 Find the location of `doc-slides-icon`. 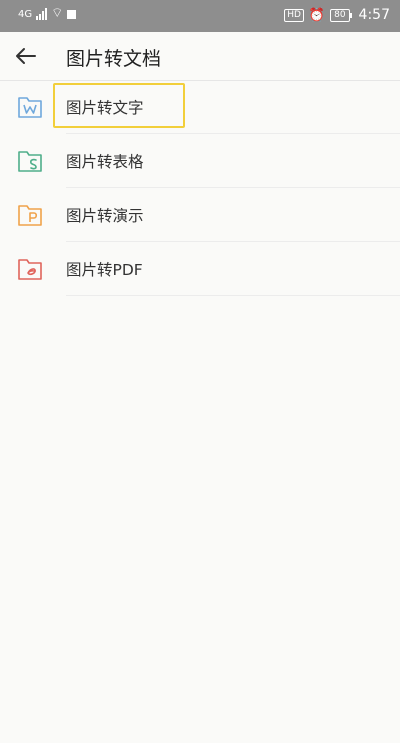

doc-slides-icon is located at coordinates (30, 215).